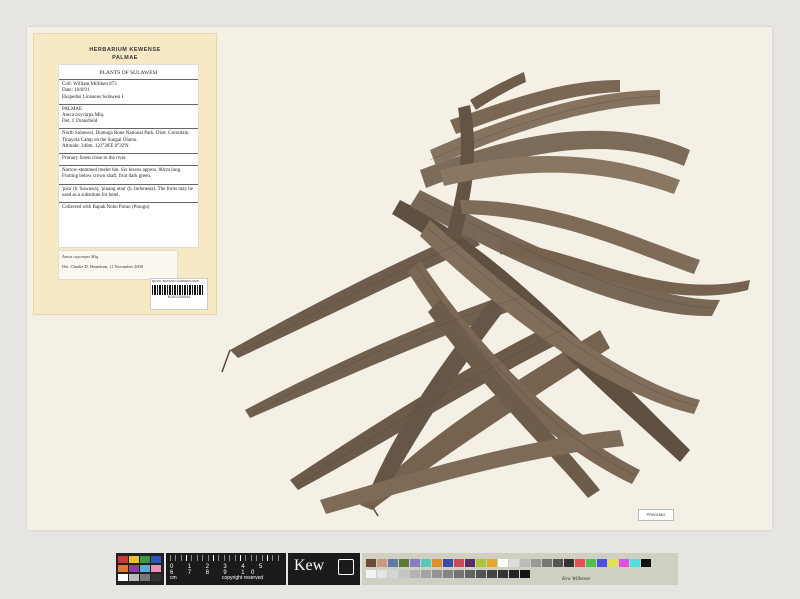  I want to click on label-title: PLANTS OF SULAWESI, so click(128, 73).